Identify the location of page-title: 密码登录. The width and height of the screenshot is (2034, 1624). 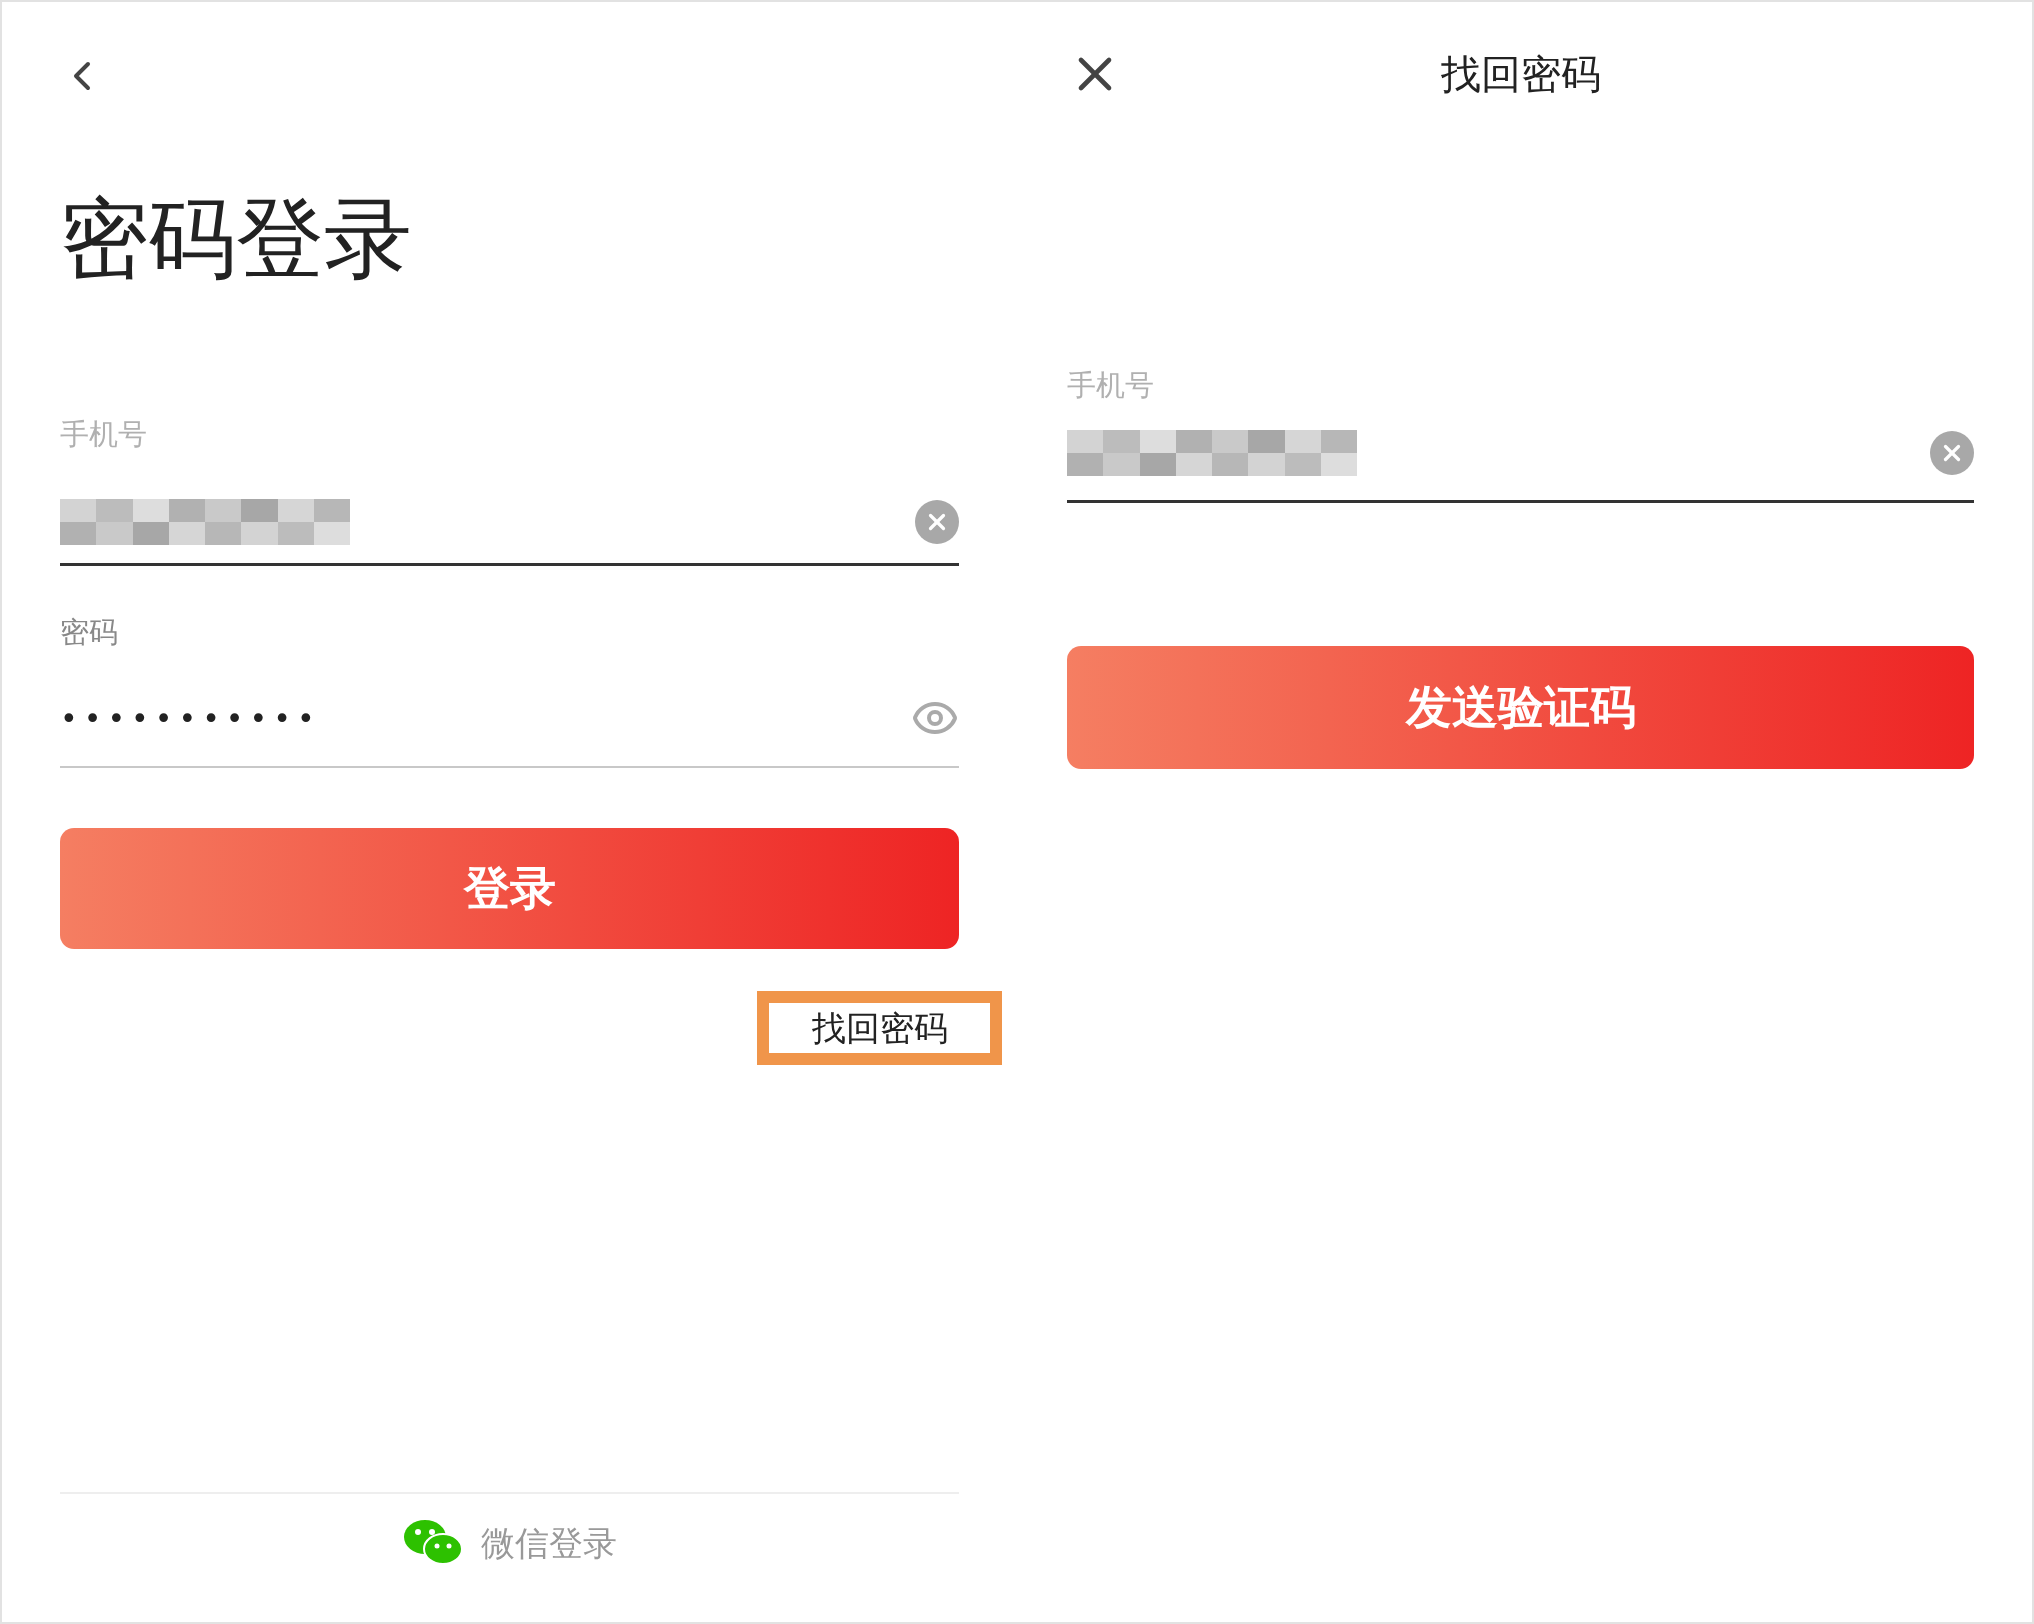
(236, 239).